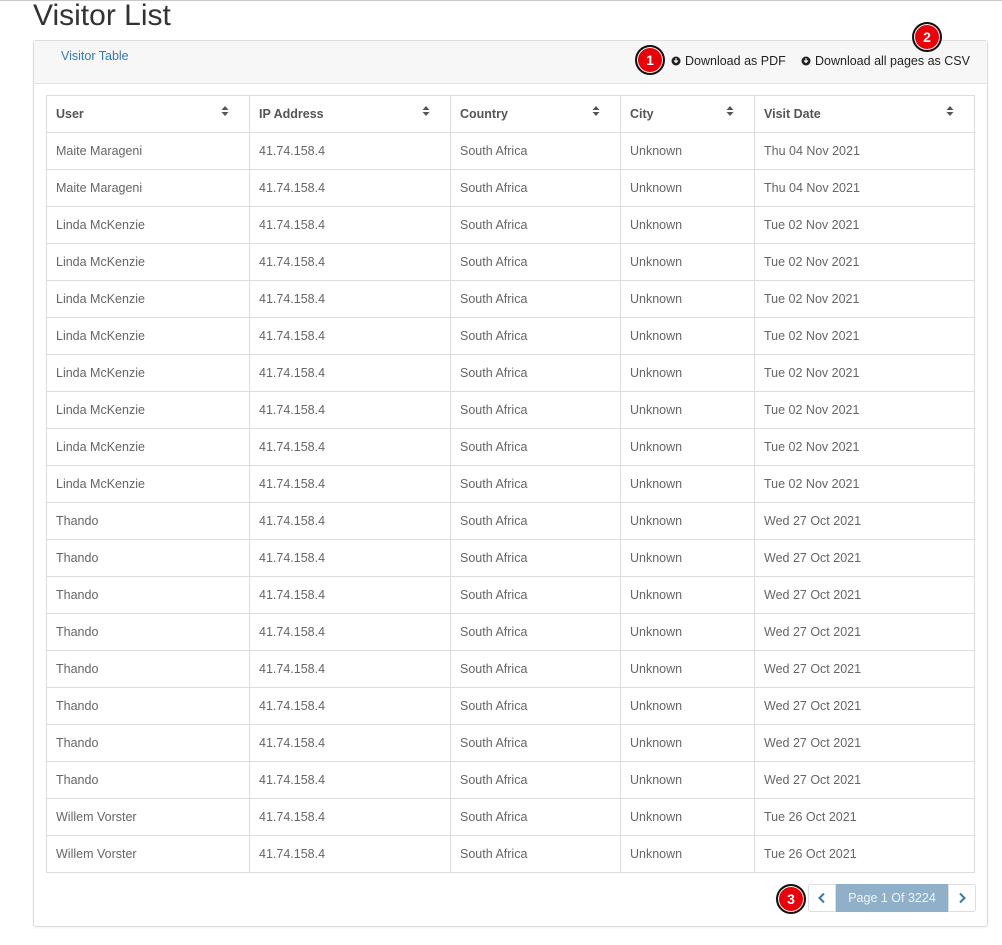 The width and height of the screenshot is (1002, 945). What do you see at coordinates (792, 114) in the screenshot?
I see `column-header-label: Visit Date` at bounding box center [792, 114].